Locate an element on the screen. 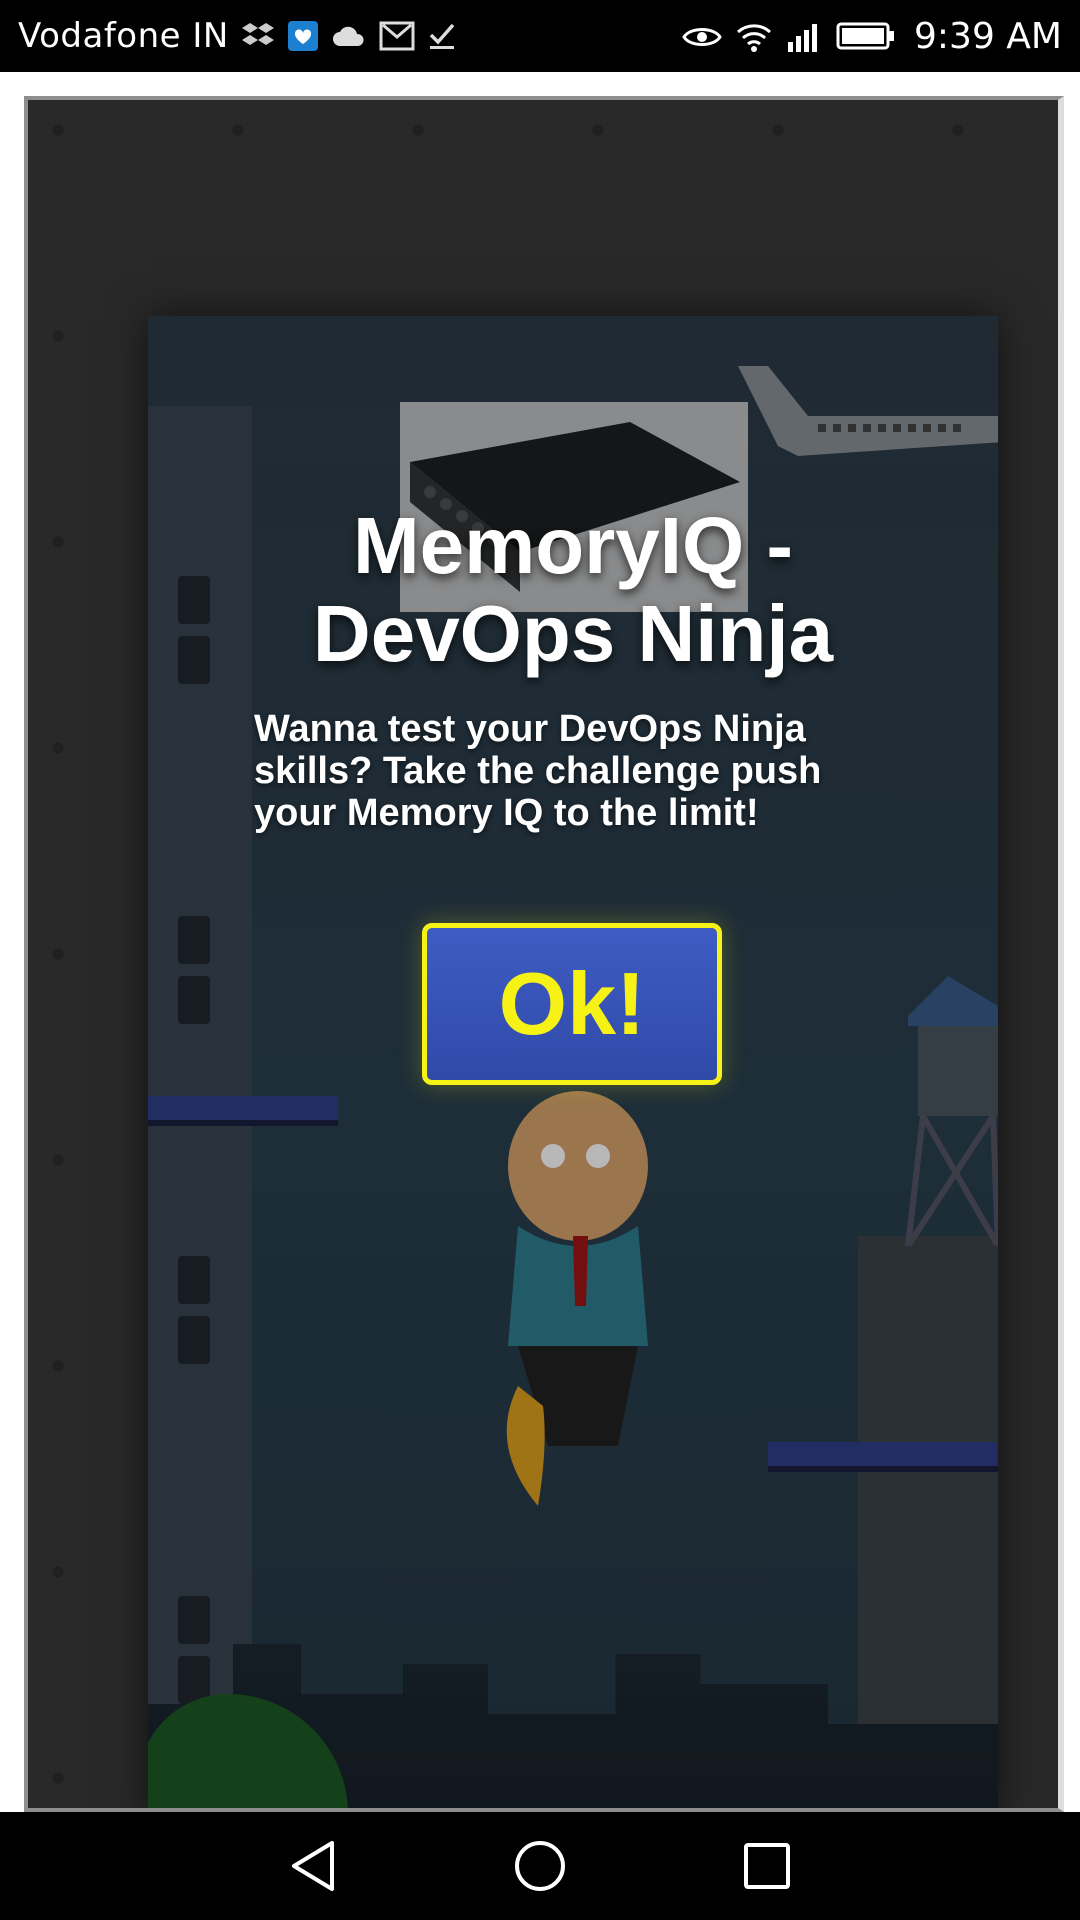 This screenshot has height=1920, width=1080. clock: 9:39 AM is located at coordinates (988, 36).